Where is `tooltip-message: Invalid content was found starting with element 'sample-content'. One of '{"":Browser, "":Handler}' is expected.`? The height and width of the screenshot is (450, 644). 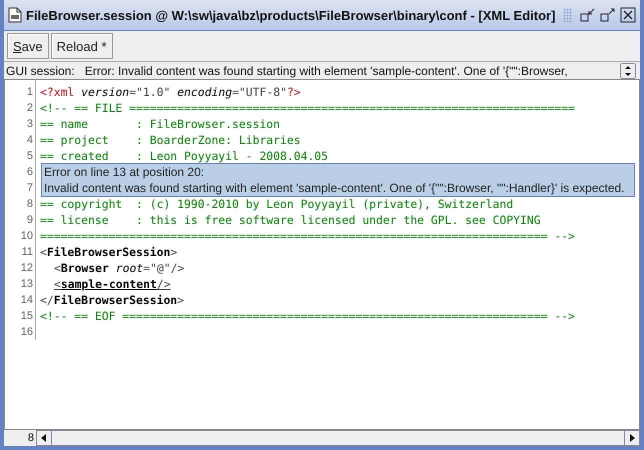
tooltip-message: Invalid content was found starting with element 'sample-content'. One of '{"":Browser, "":Handler}' is expected. is located at coordinates (335, 188).